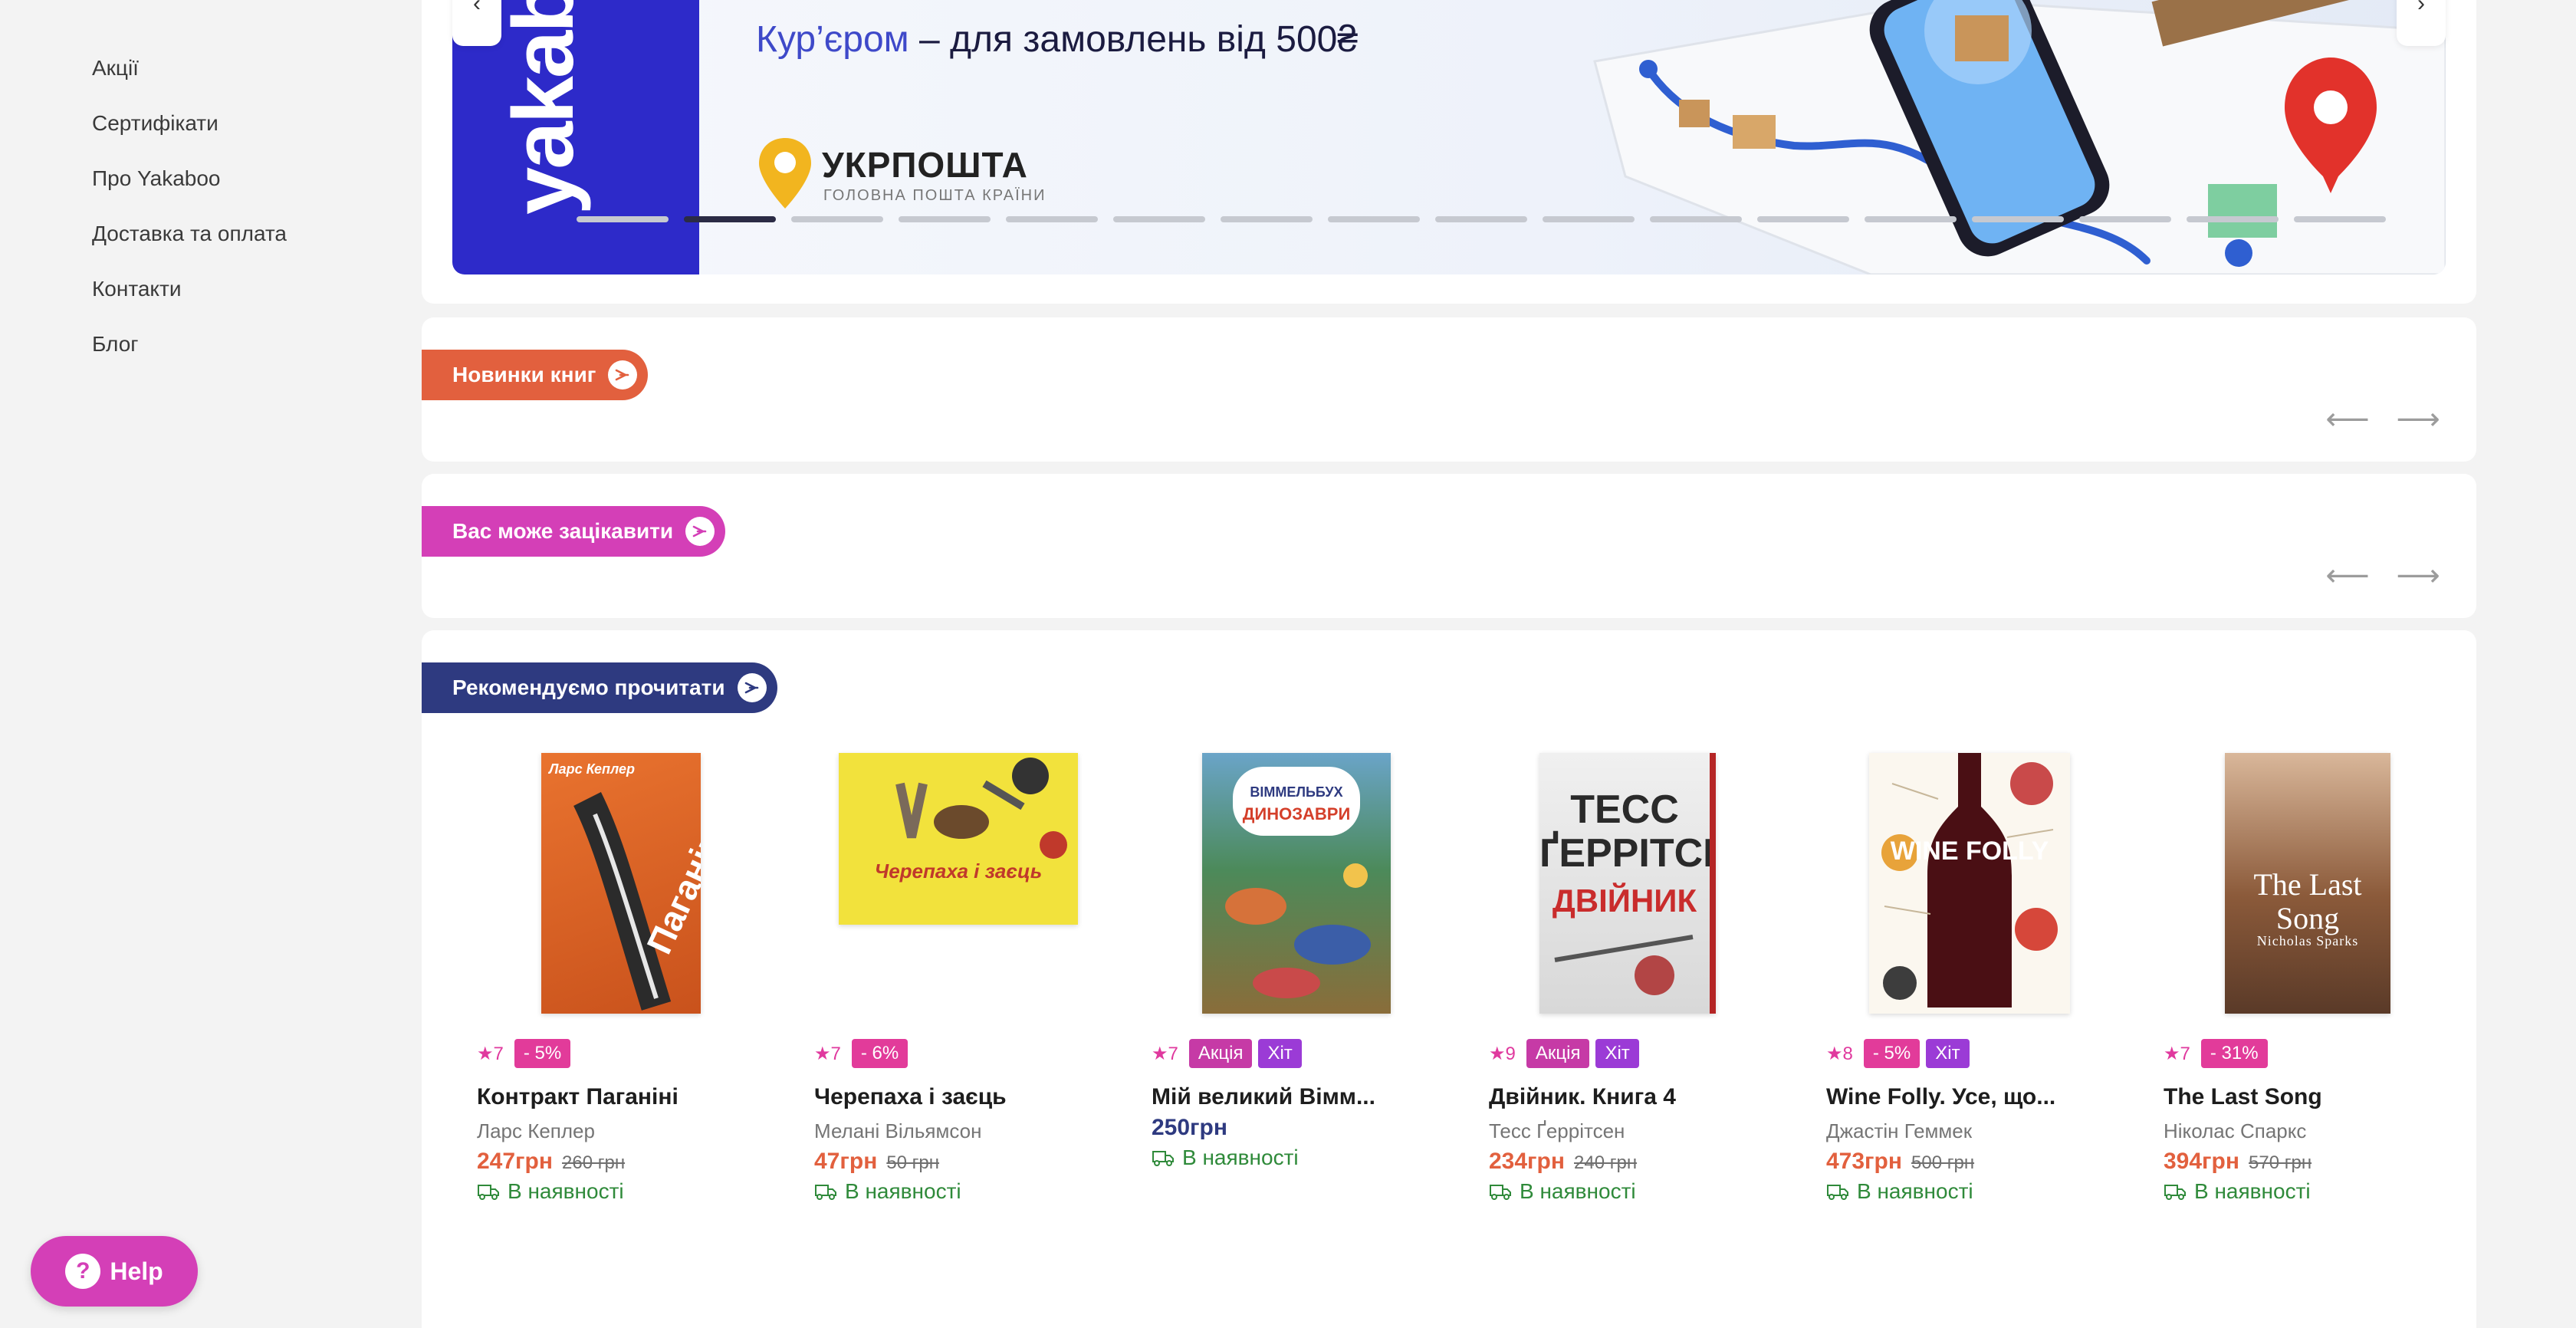  What do you see at coordinates (1606, 1162) in the screenshot?
I see `price-old: 240 грн` at bounding box center [1606, 1162].